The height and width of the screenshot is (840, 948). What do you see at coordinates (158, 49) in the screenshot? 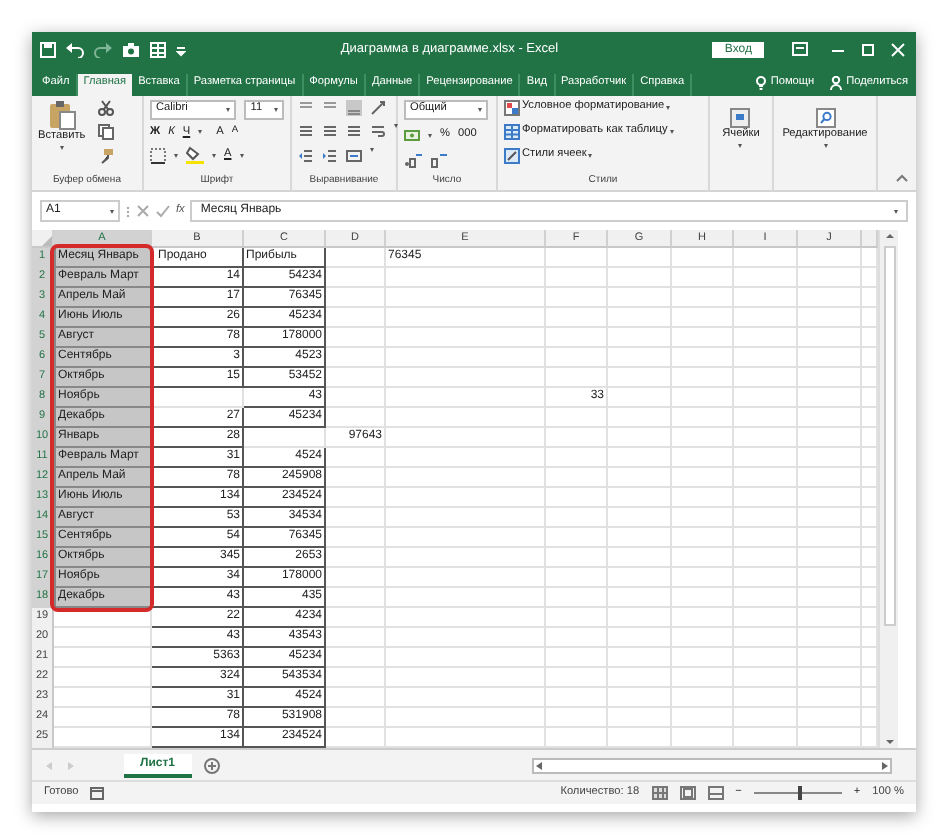
I see `form-icon` at bounding box center [158, 49].